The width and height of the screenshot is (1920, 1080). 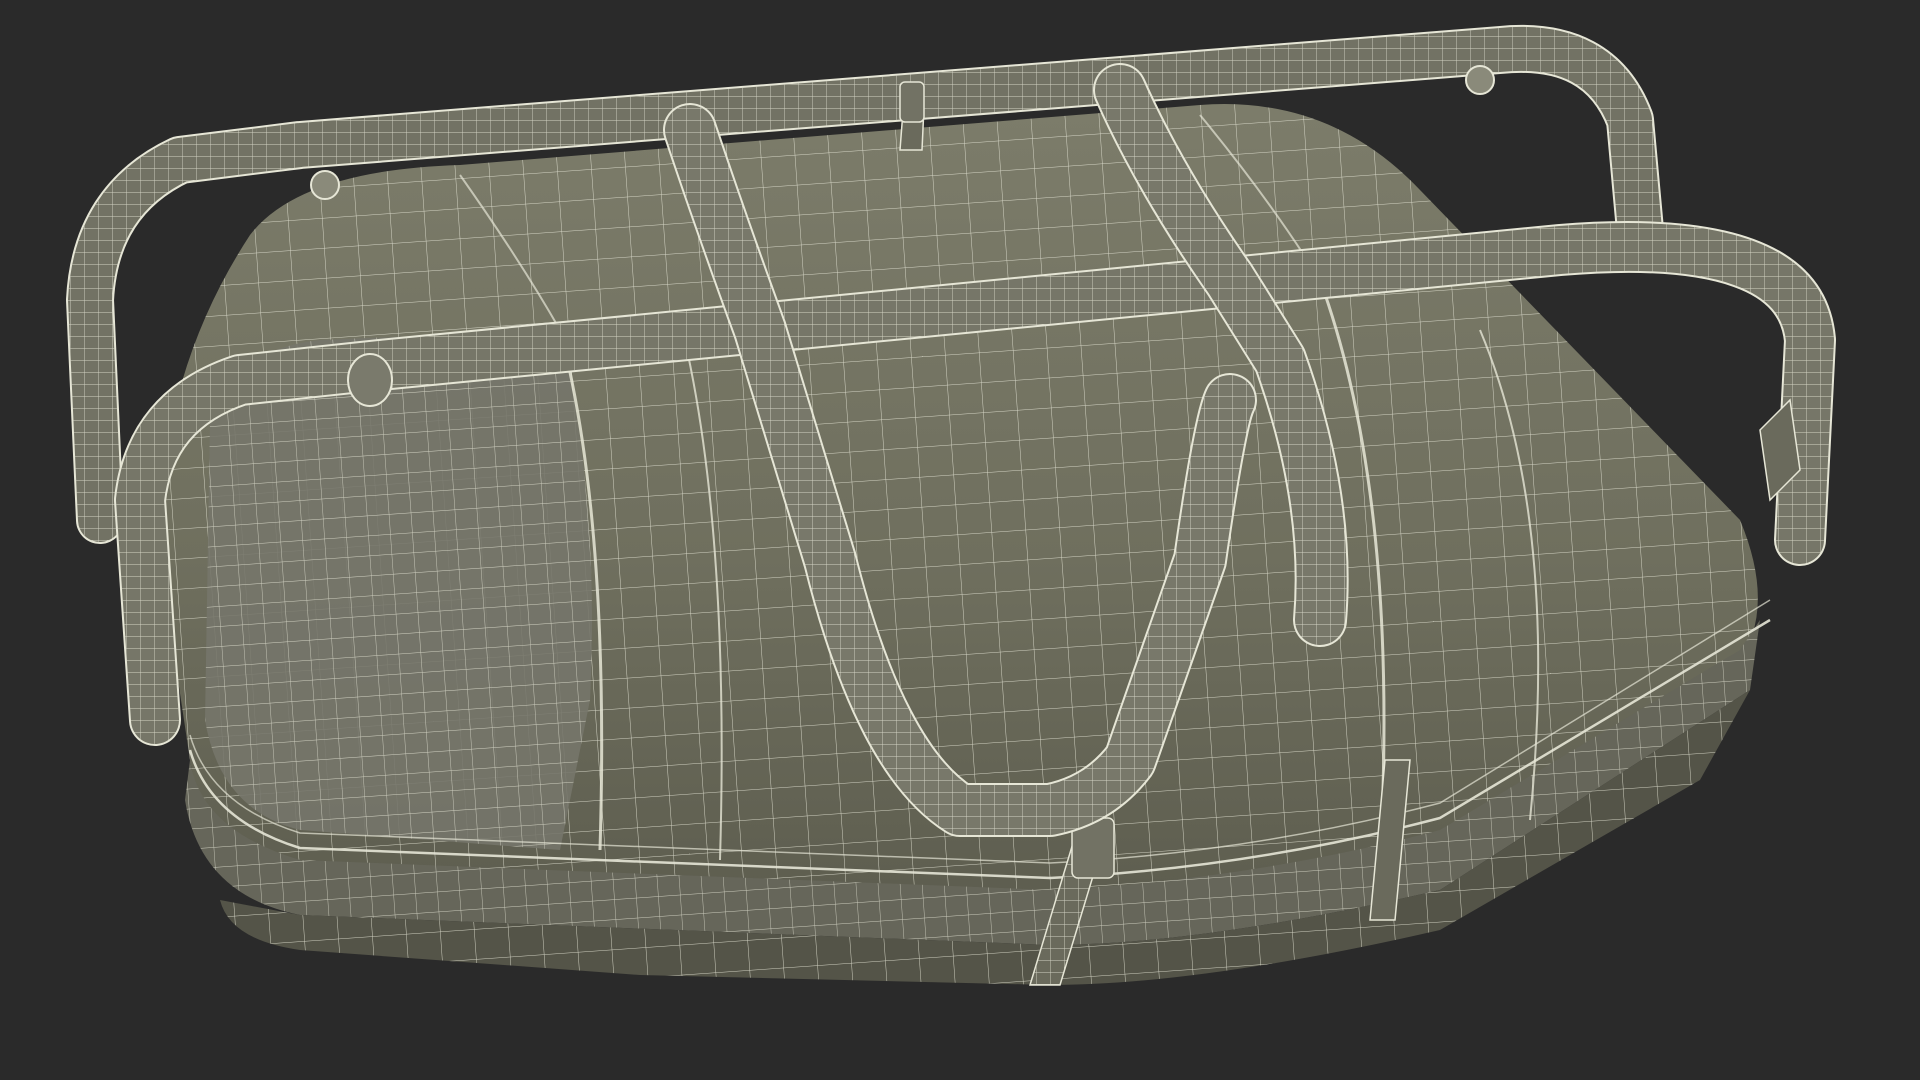 I want to click on rail-end-cap, so click(x=370, y=380).